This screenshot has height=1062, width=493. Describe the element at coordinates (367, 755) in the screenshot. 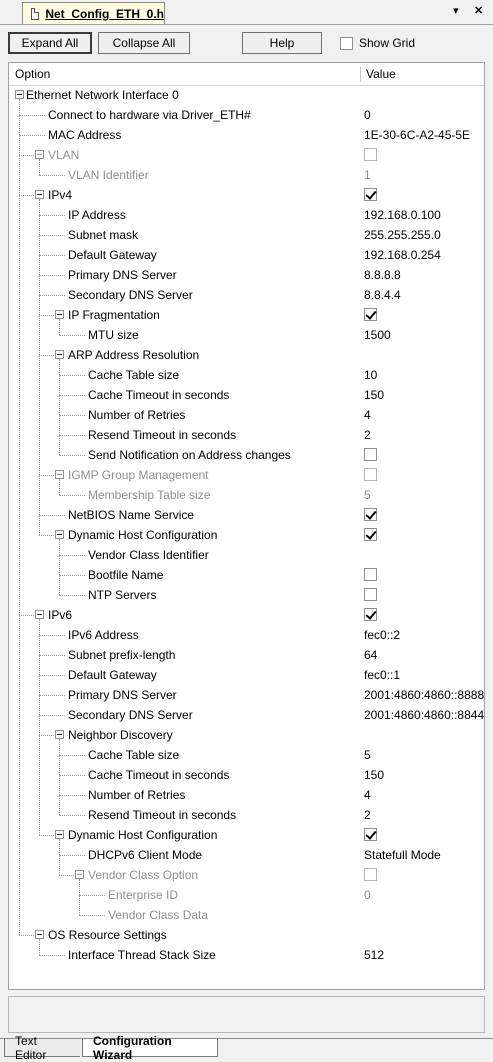

I see `option-value: 5` at that location.